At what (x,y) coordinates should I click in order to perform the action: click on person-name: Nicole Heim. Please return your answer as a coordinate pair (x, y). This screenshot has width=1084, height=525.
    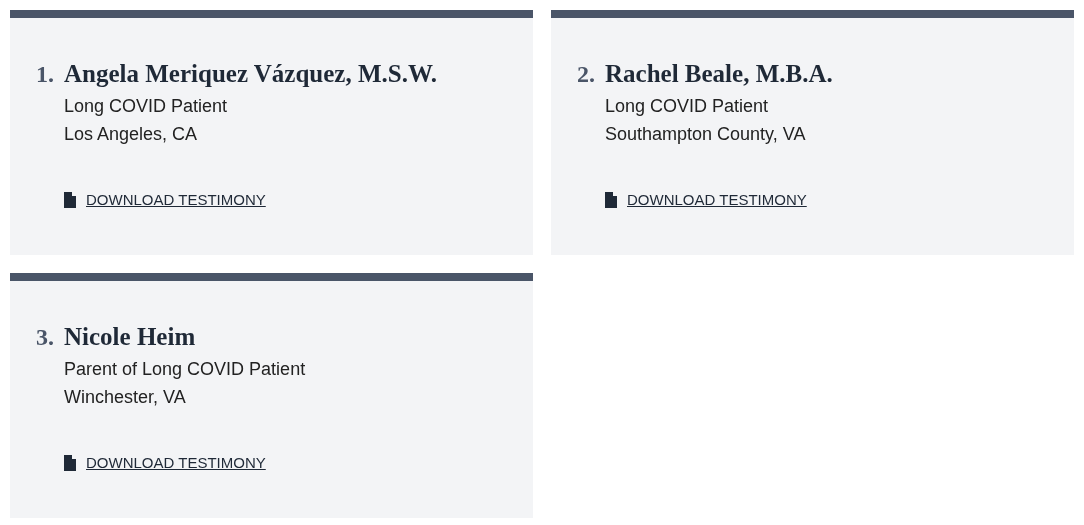
    Looking at the image, I should click on (130, 337).